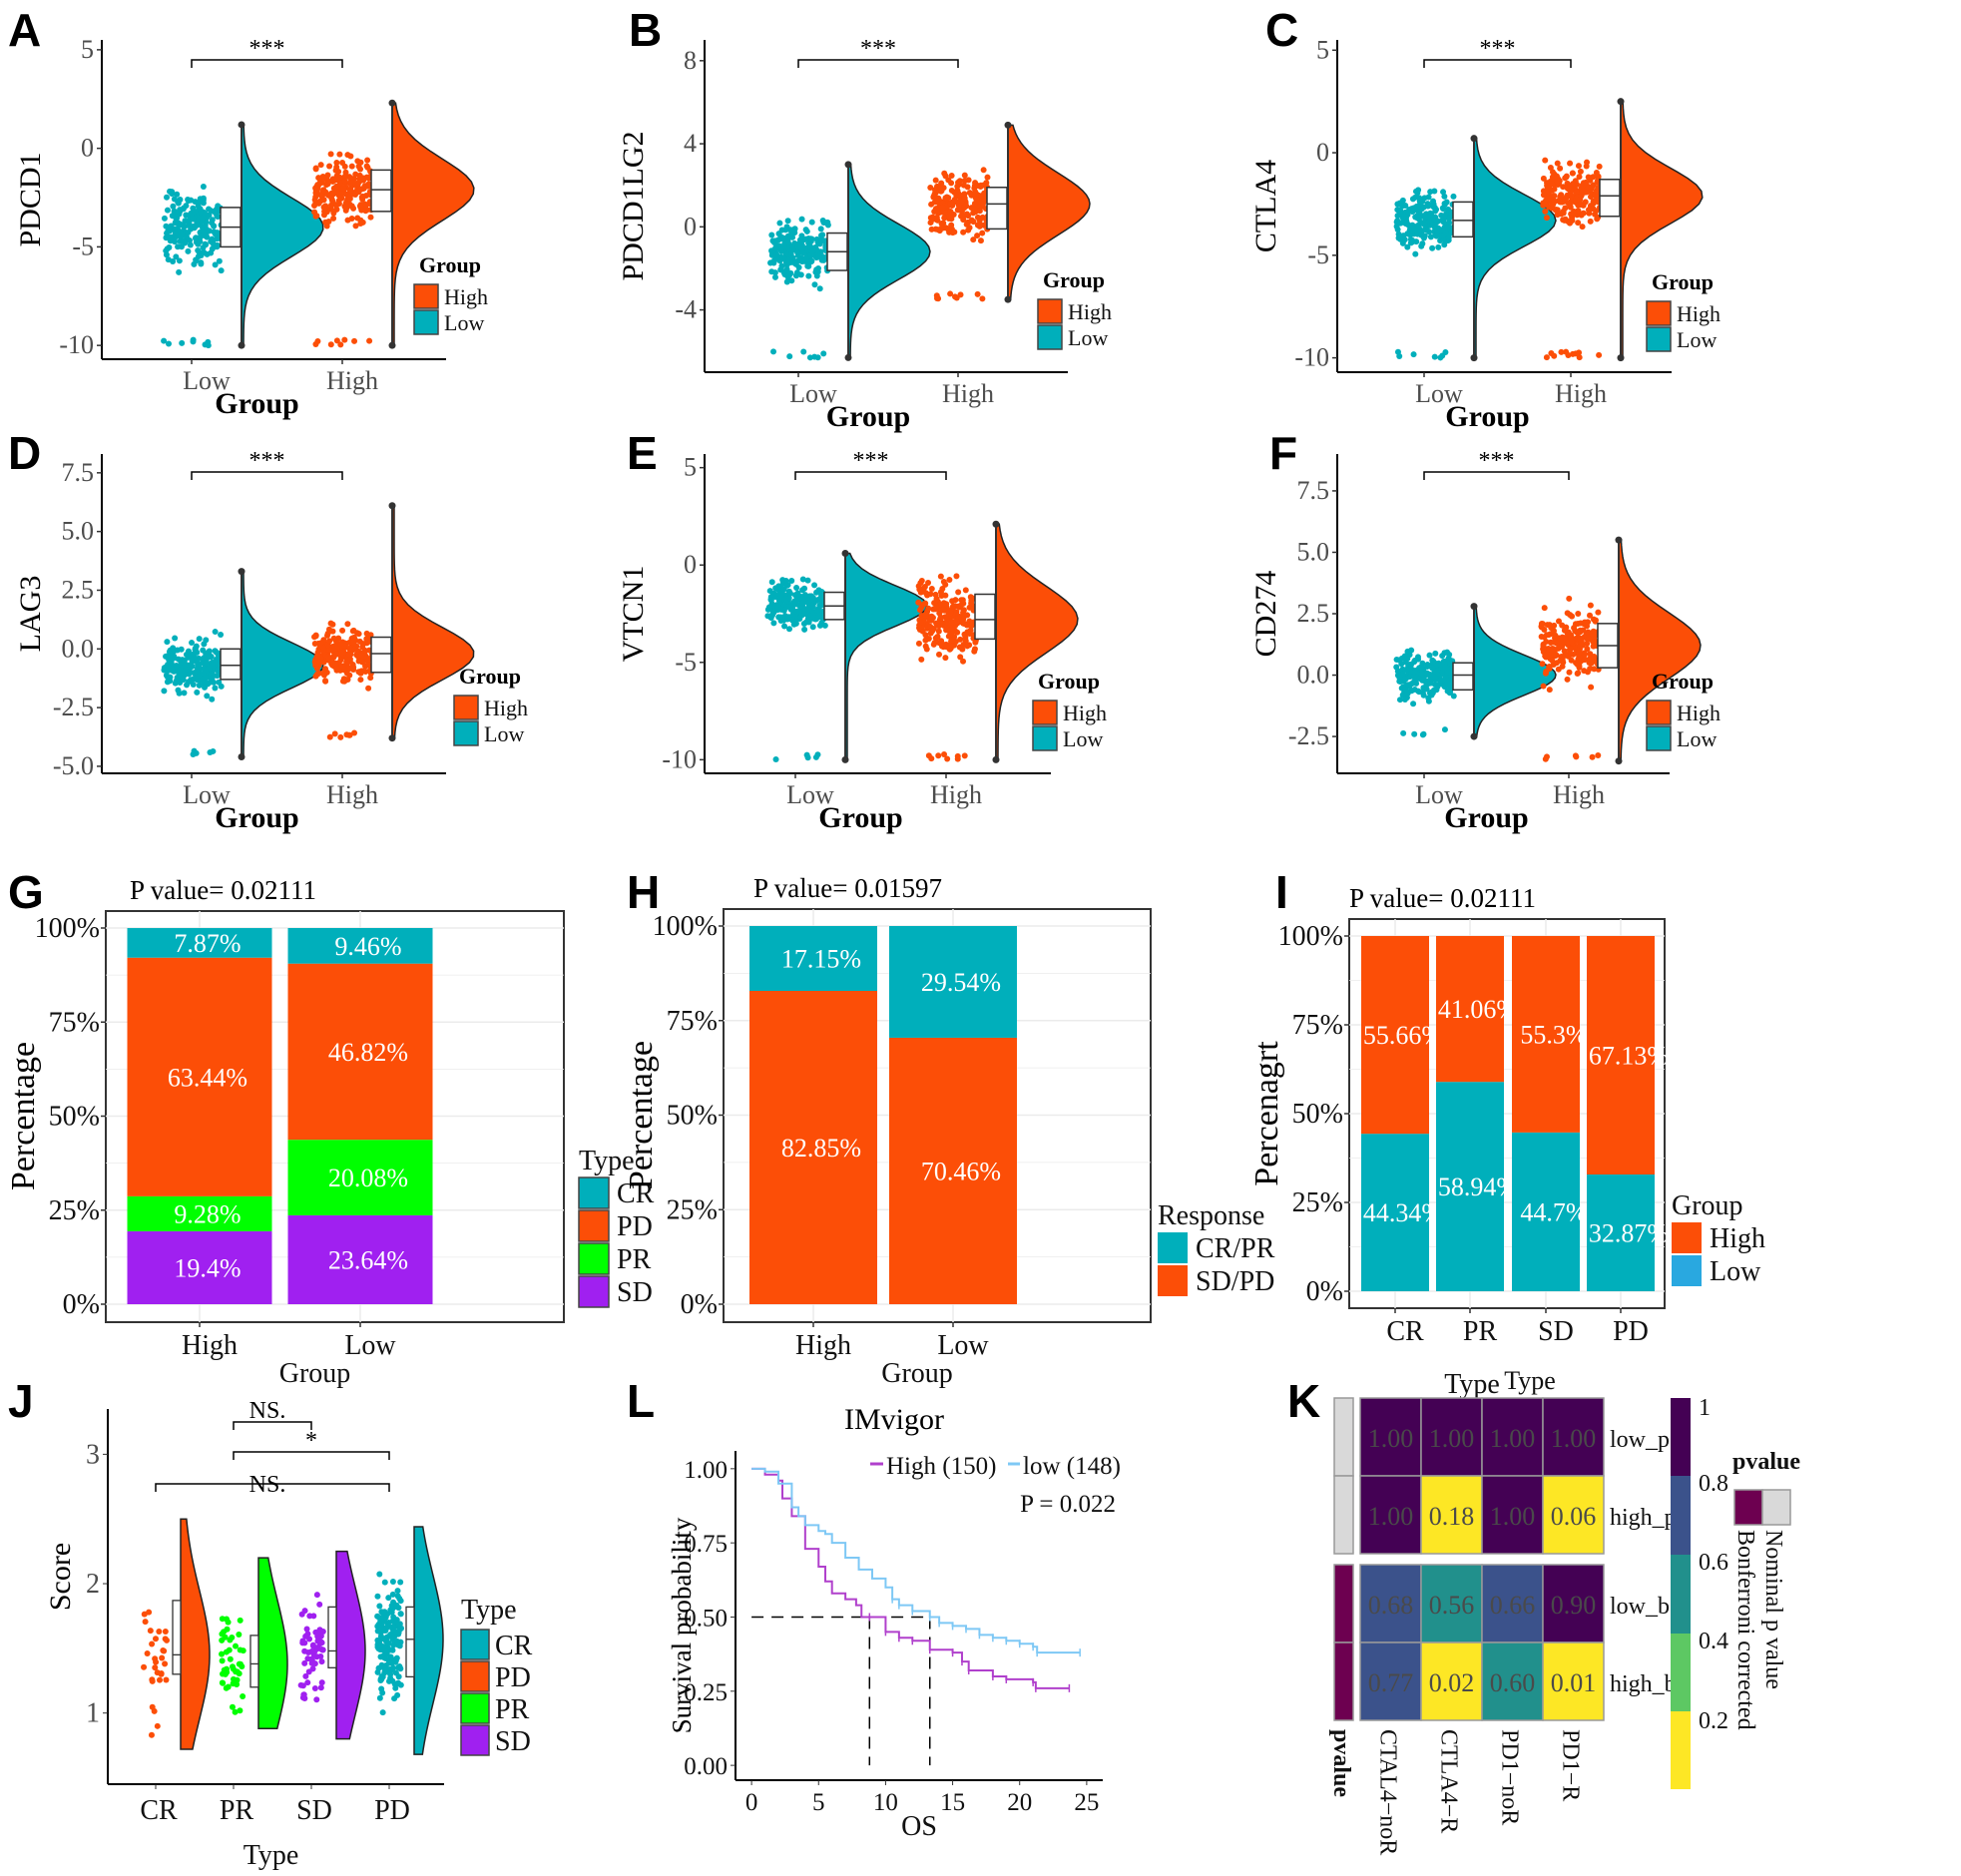 This screenshot has width=1961, height=1876. Describe the element at coordinates (74, 1117) in the screenshot. I see `y-tick-label: 50%` at that location.